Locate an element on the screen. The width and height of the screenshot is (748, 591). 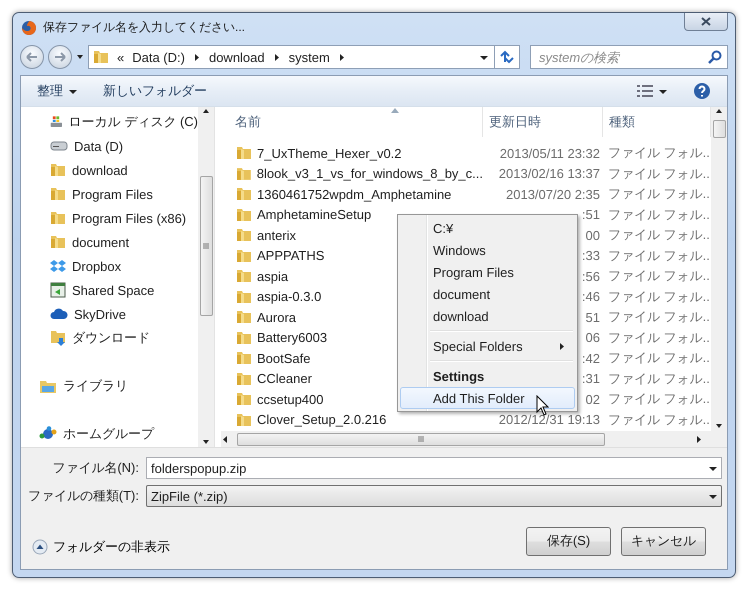
close-icon is located at coordinates (706, 21).